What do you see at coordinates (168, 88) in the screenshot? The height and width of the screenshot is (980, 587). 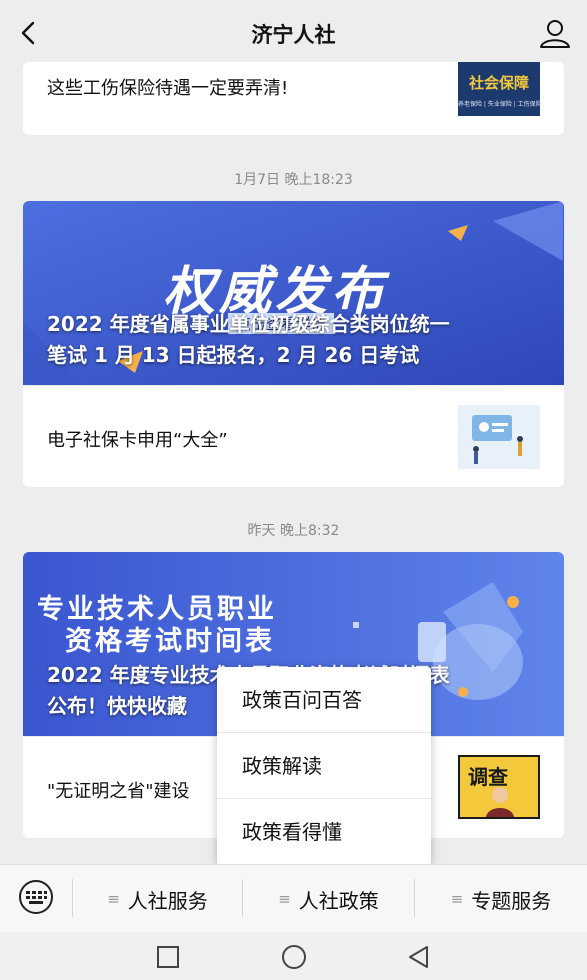 I see `article-headline: 这些工伤保险待遇一定要弄清!` at bounding box center [168, 88].